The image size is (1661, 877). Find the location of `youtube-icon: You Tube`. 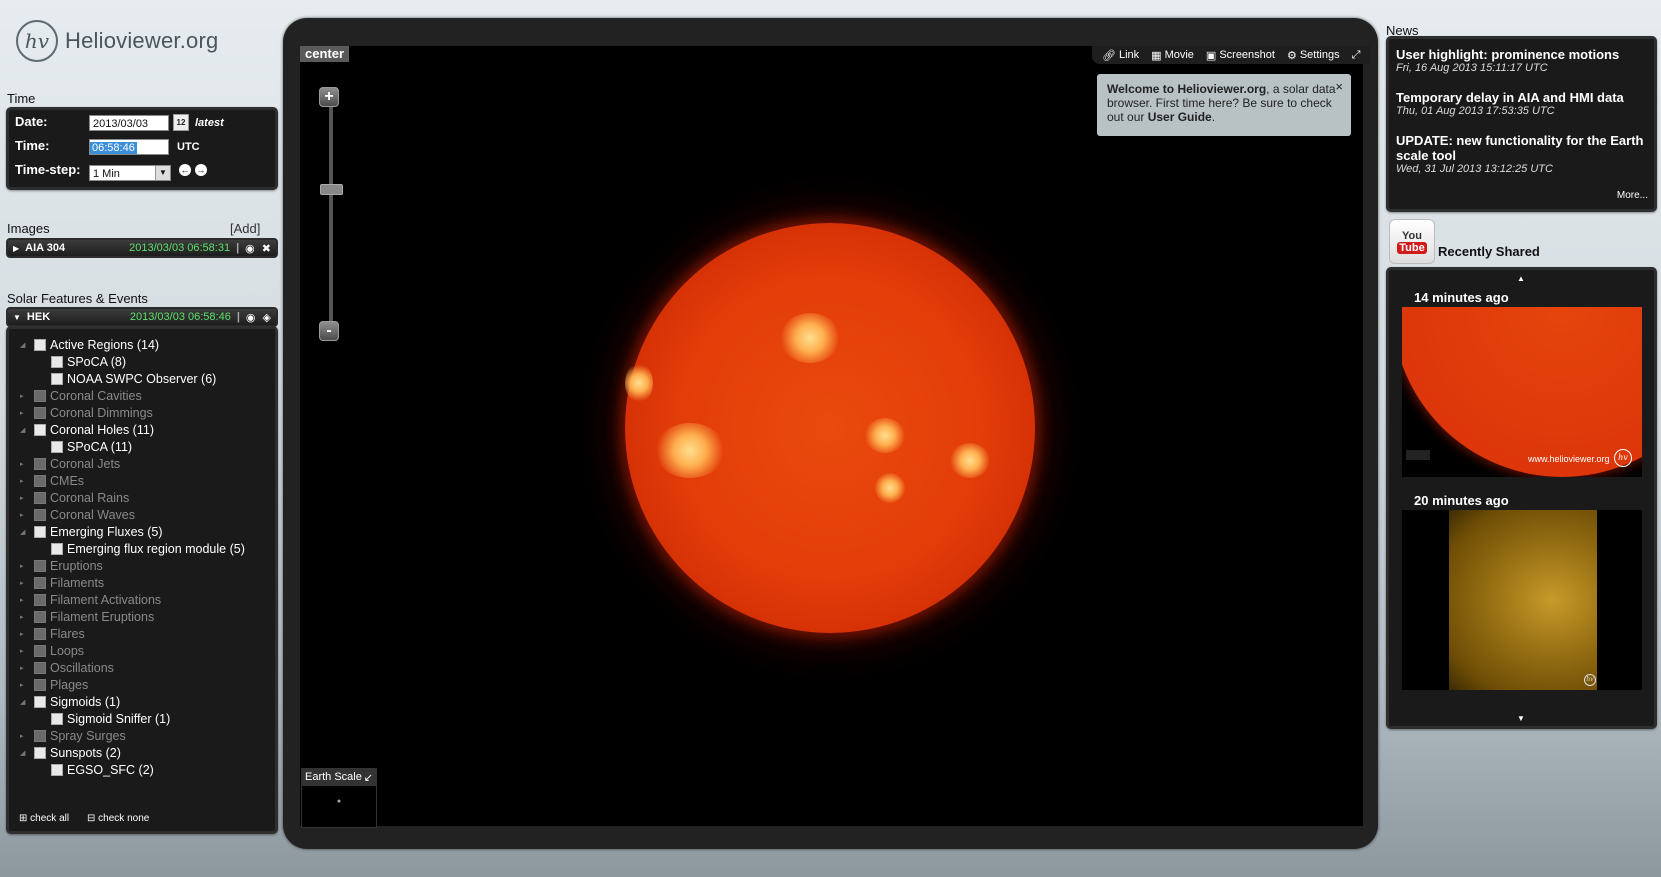

youtube-icon: You Tube is located at coordinates (1412, 241).